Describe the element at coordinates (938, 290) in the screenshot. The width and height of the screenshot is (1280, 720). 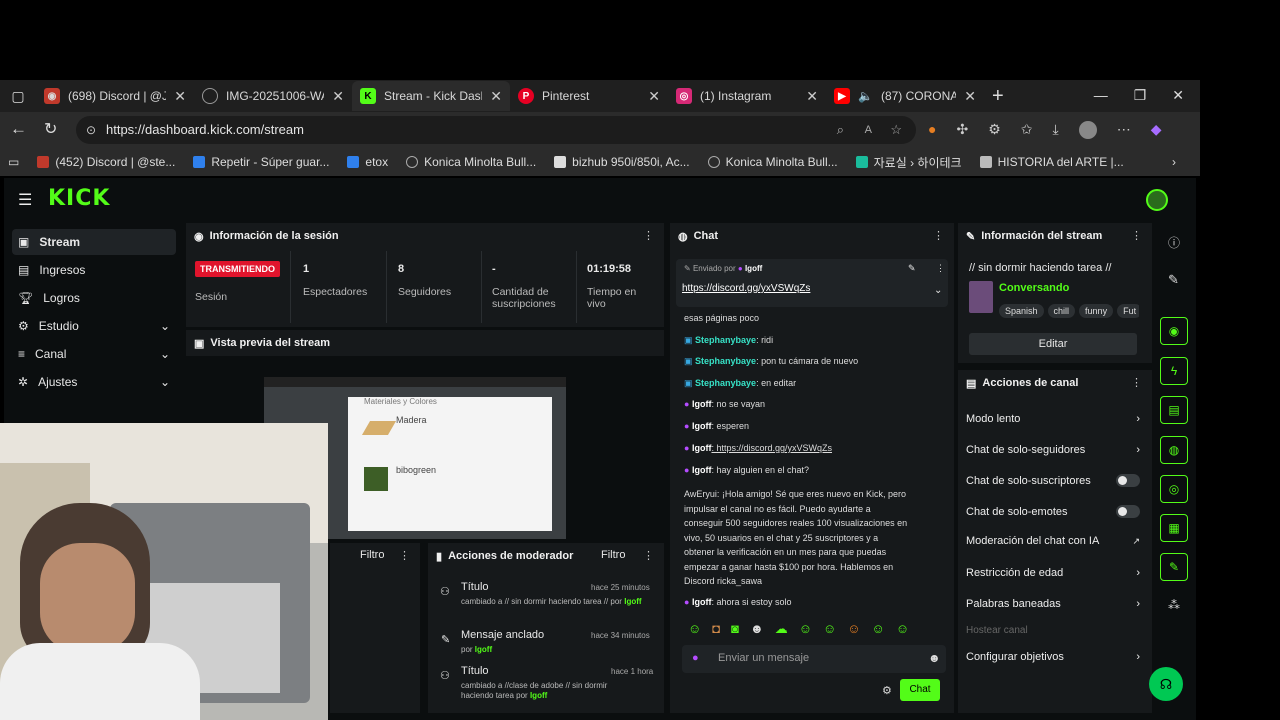
I see `chevron-down-icon: ⌄` at that location.